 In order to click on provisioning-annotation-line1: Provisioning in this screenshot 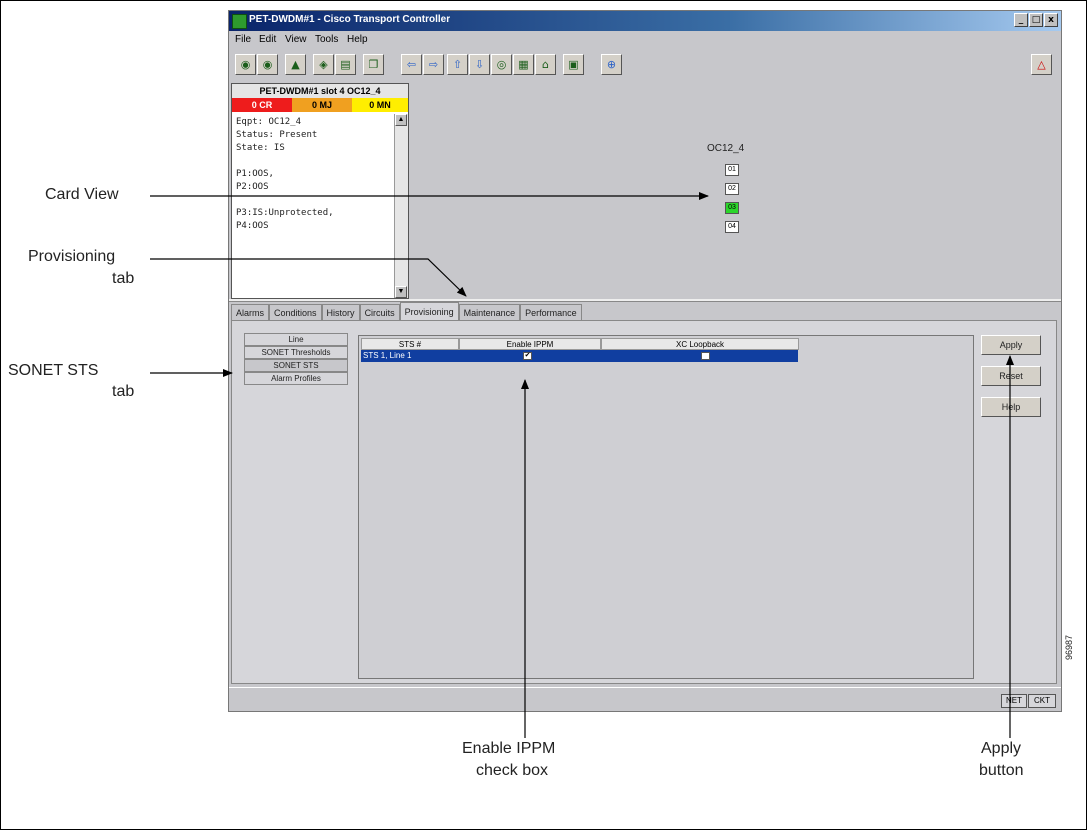, I will do `click(72, 256)`.